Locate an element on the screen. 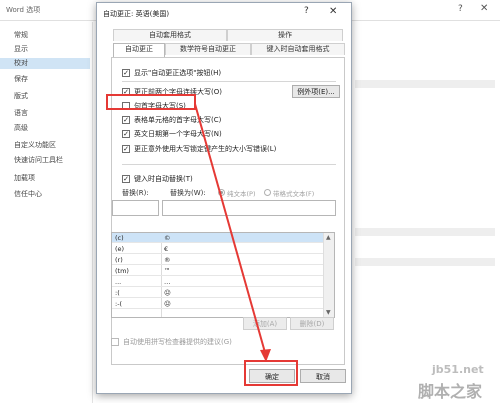 This screenshot has height=403, width=500. arrow-line is located at coordinates (230, 230).